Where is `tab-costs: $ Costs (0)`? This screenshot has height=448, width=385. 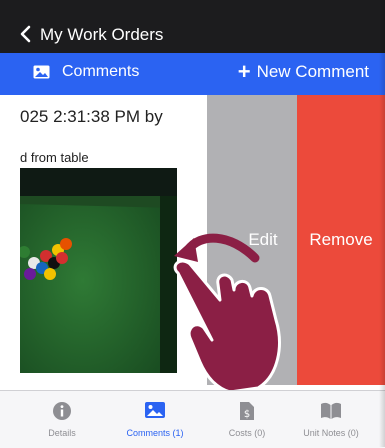 tab-costs: $ Costs (0) is located at coordinates (247, 419).